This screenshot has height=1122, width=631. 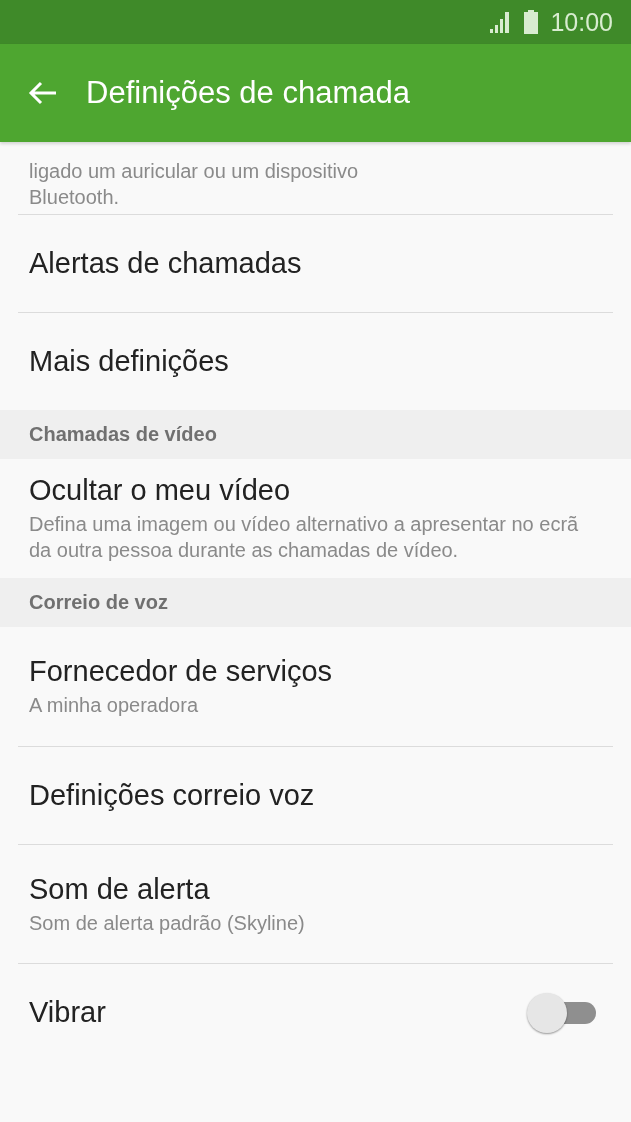 I want to click on setting-title: Som de alerta, so click(x=120, y=889).